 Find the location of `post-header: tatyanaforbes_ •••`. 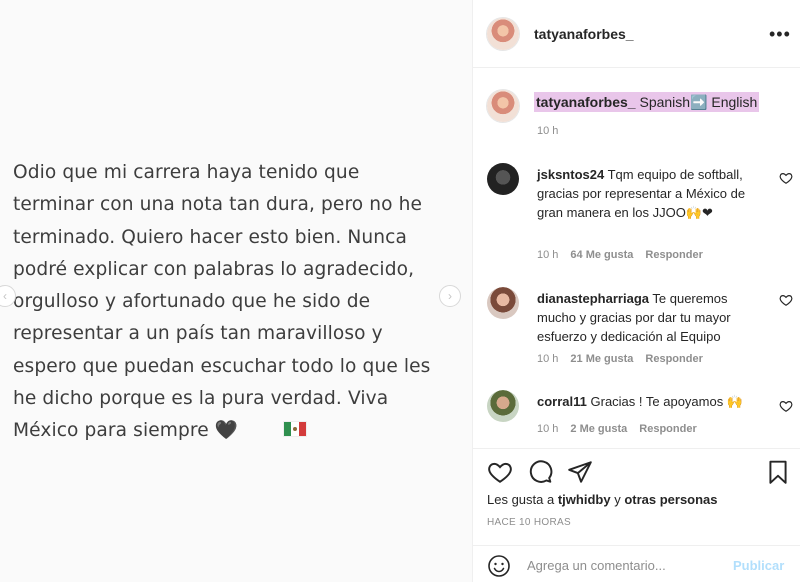

post-header: tatyanaforbes_ ••• is located at coordinates (636, 34).